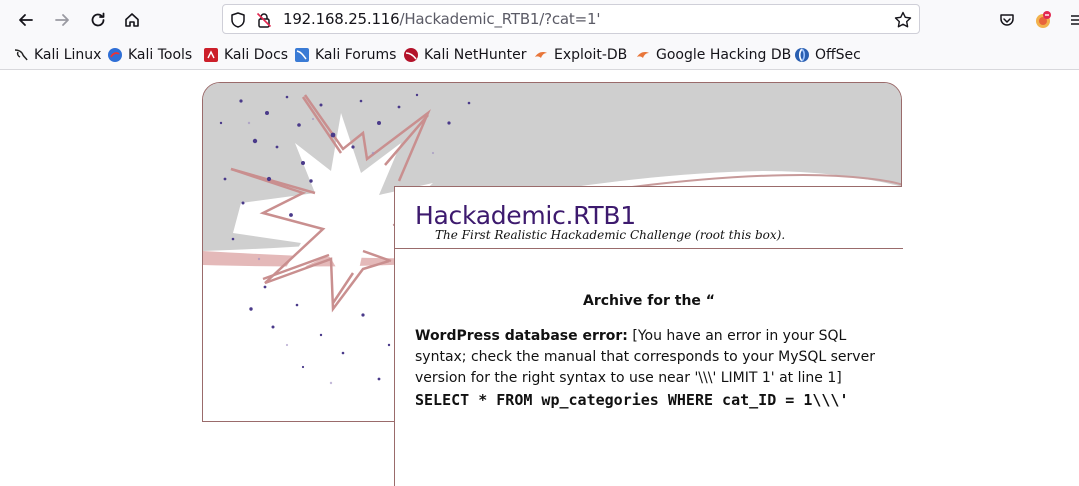 The height and width of the screenshot is (486, 1079). I want to click on url-path: /Hackademic_RTB1/?cat=1', so click(500, 19).